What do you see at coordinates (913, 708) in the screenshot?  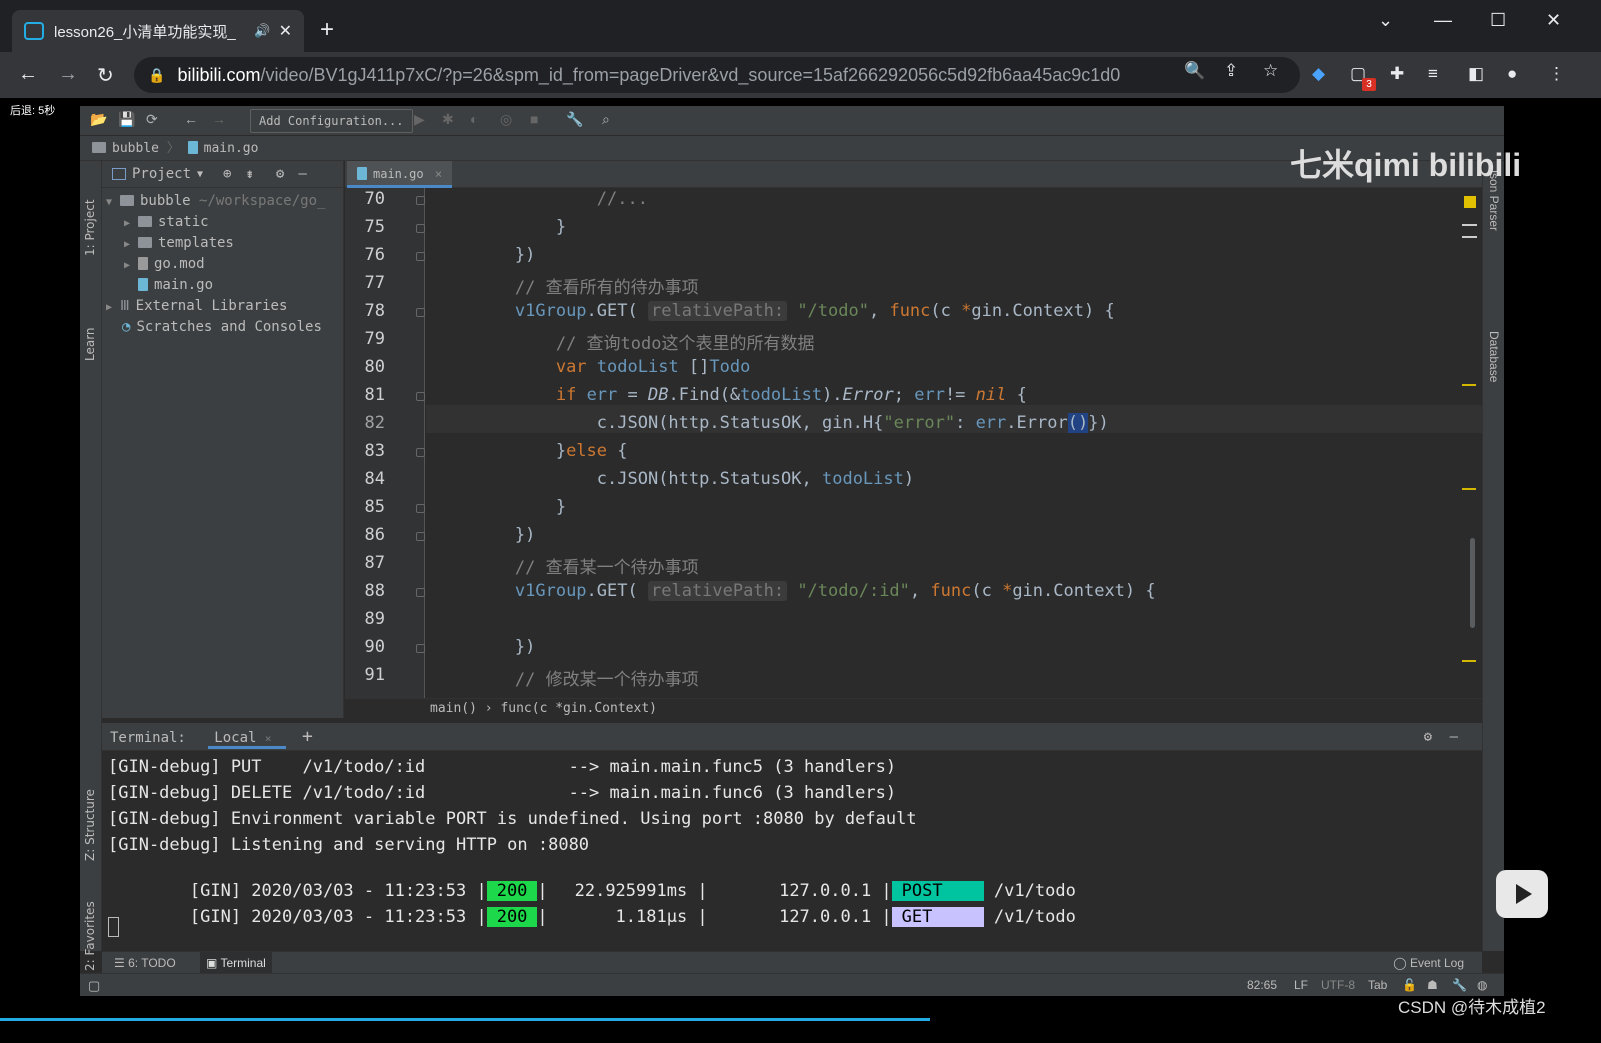 I see `code-breadcrumb: main() › func(c *gin.Context)` at bounding box center [913, 708].